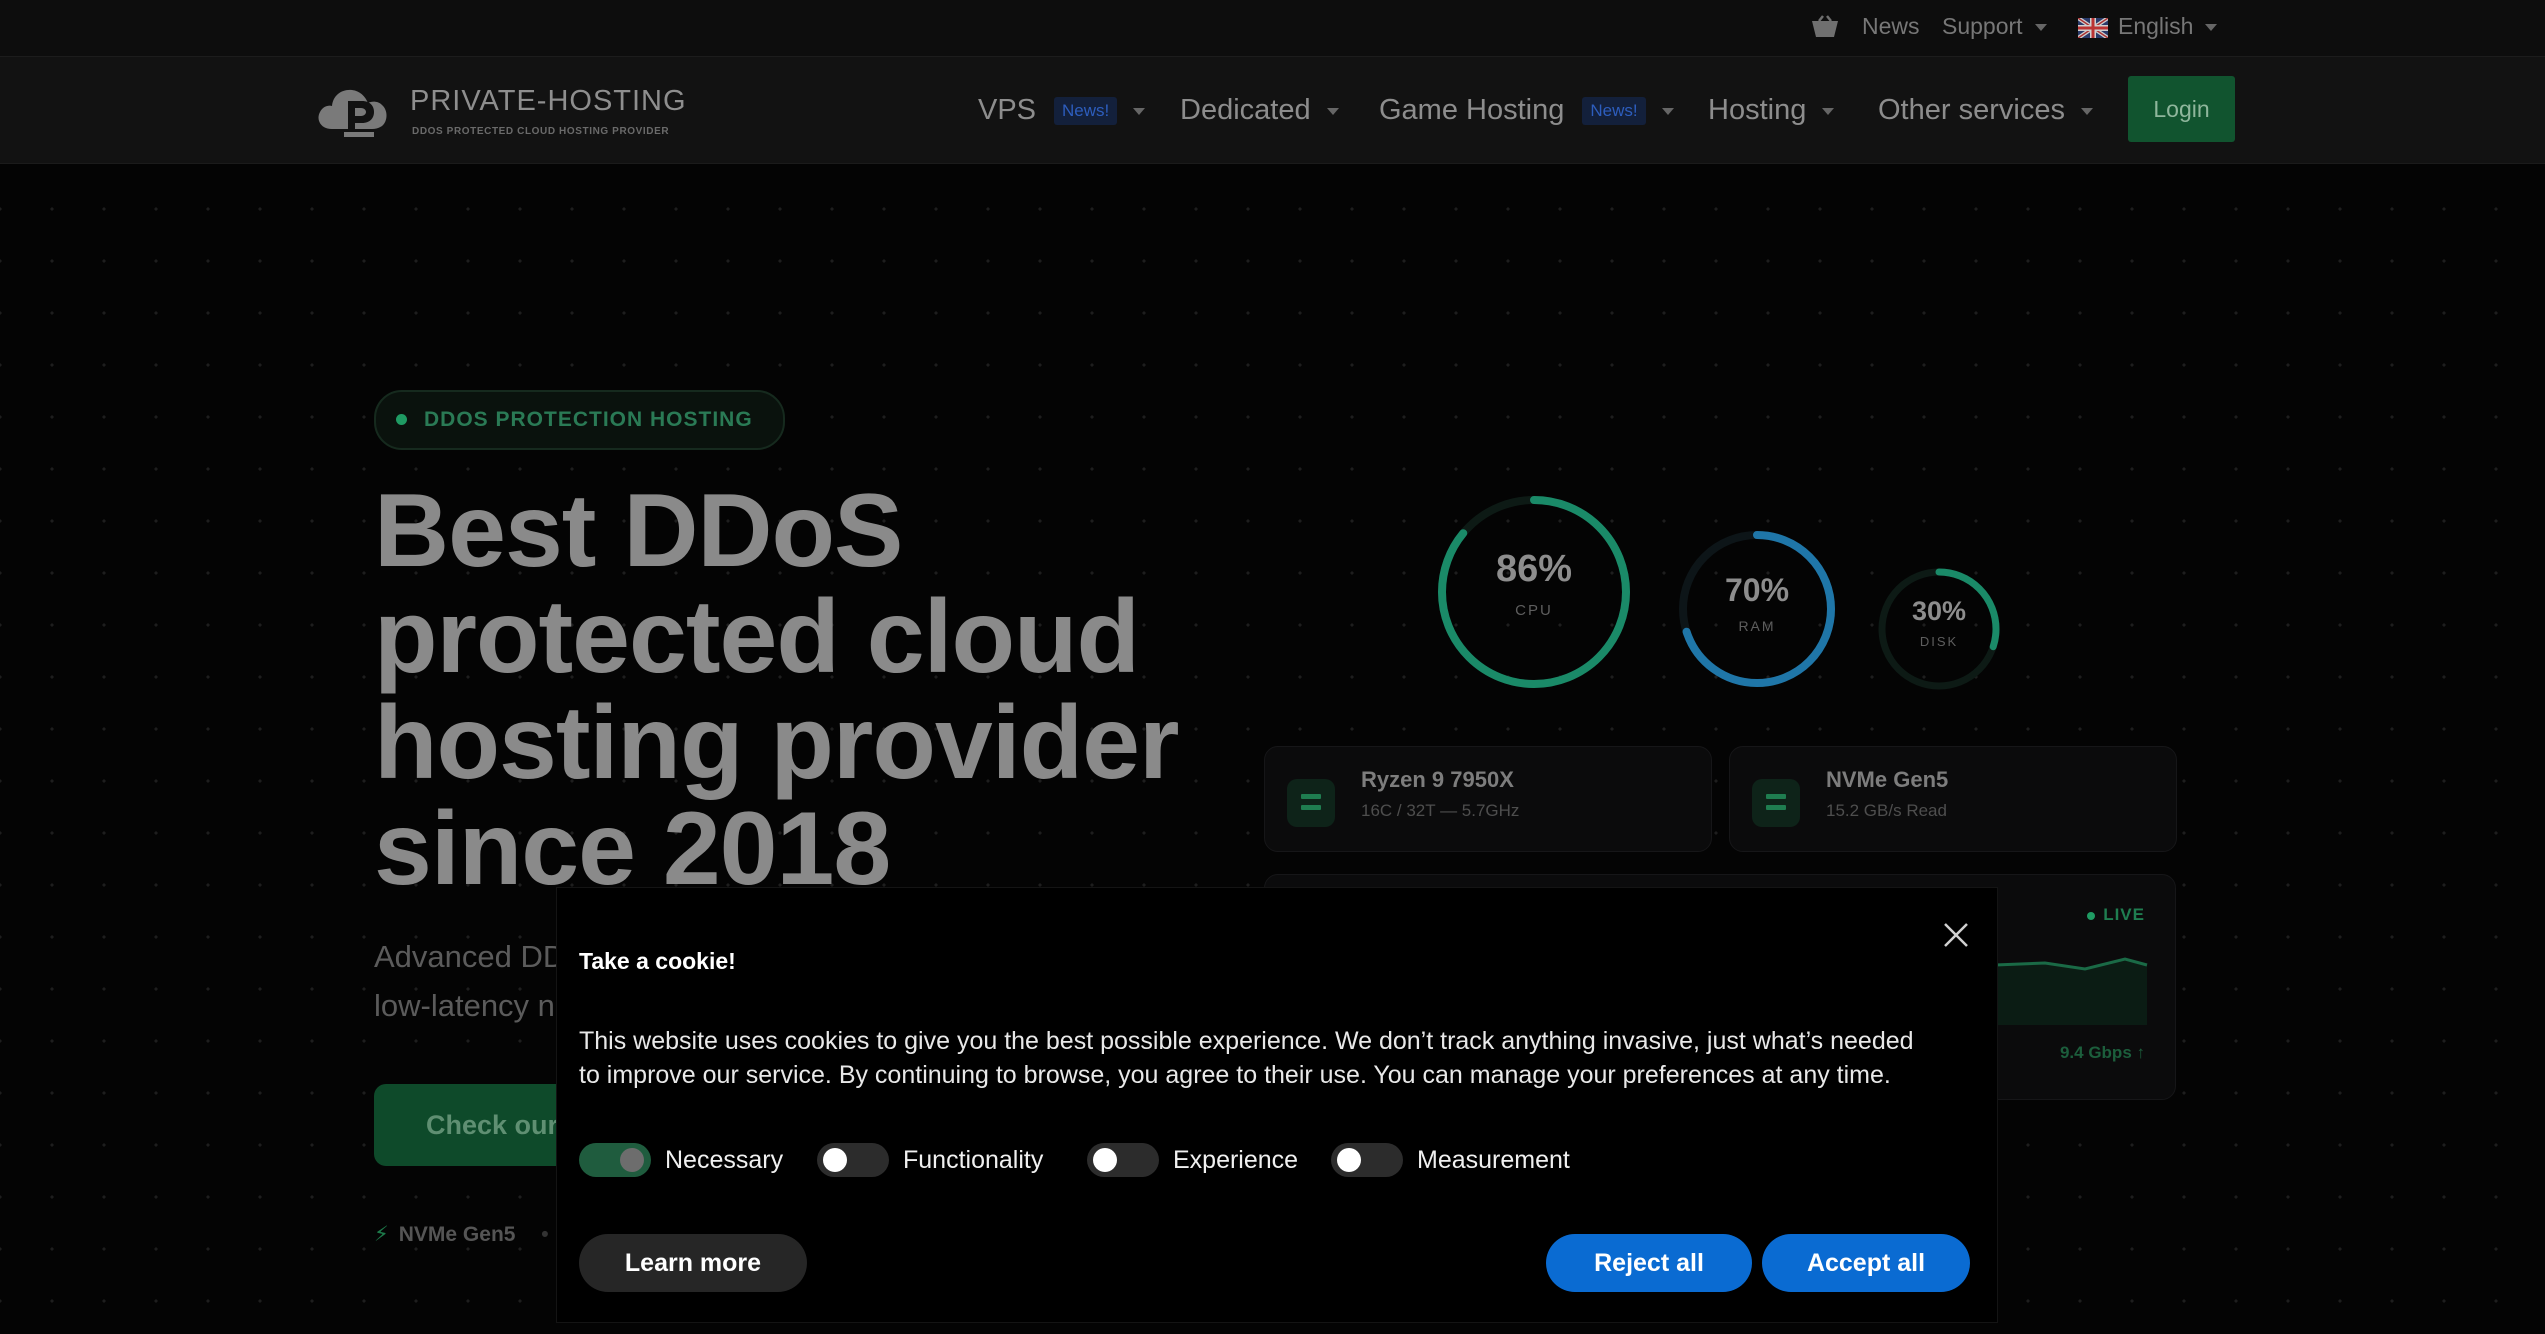  Describe the element at coordinates (1472, 110) in the screenshot. I see `nav-game-hosting-label: Game Hosting` at that location.